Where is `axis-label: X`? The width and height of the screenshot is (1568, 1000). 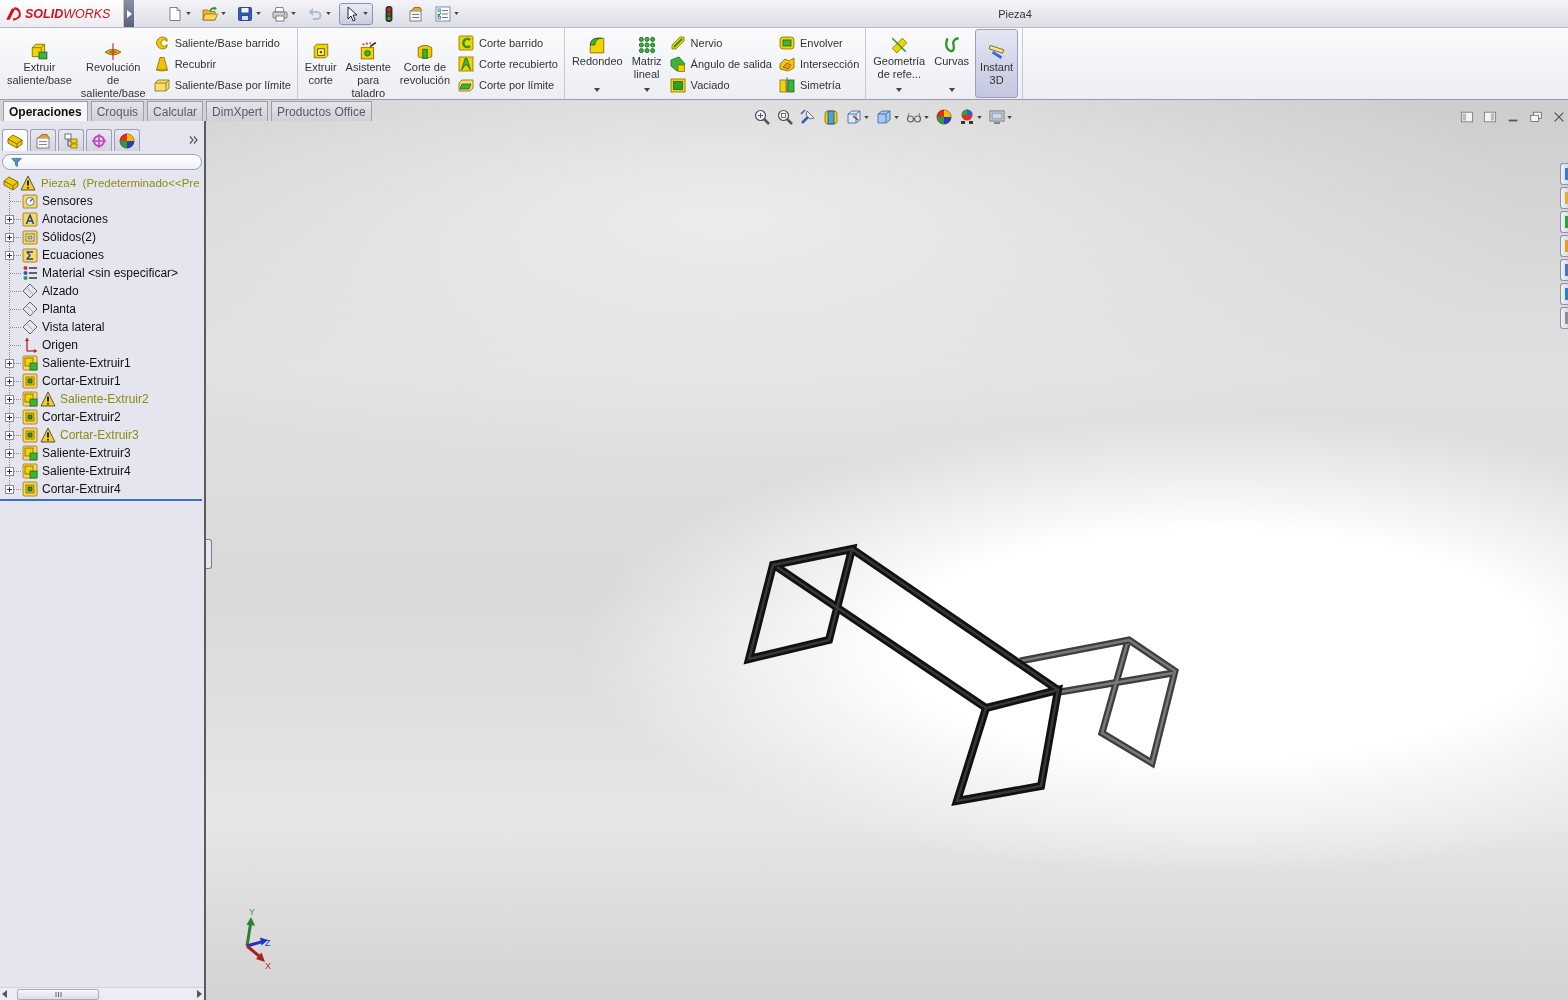 axis-label: X is located at coordinates (268, 966).